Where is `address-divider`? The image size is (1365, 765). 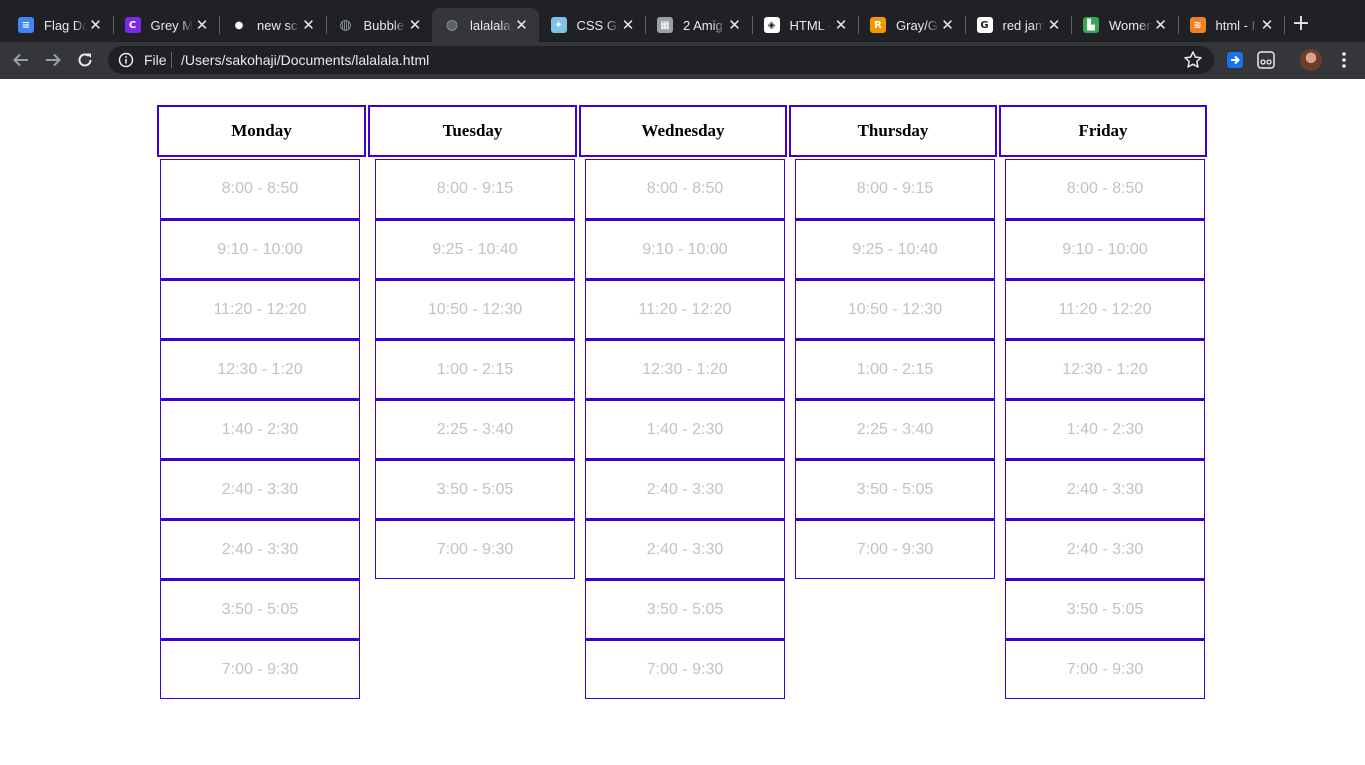 address-divider is located at coordinates (171, 60).